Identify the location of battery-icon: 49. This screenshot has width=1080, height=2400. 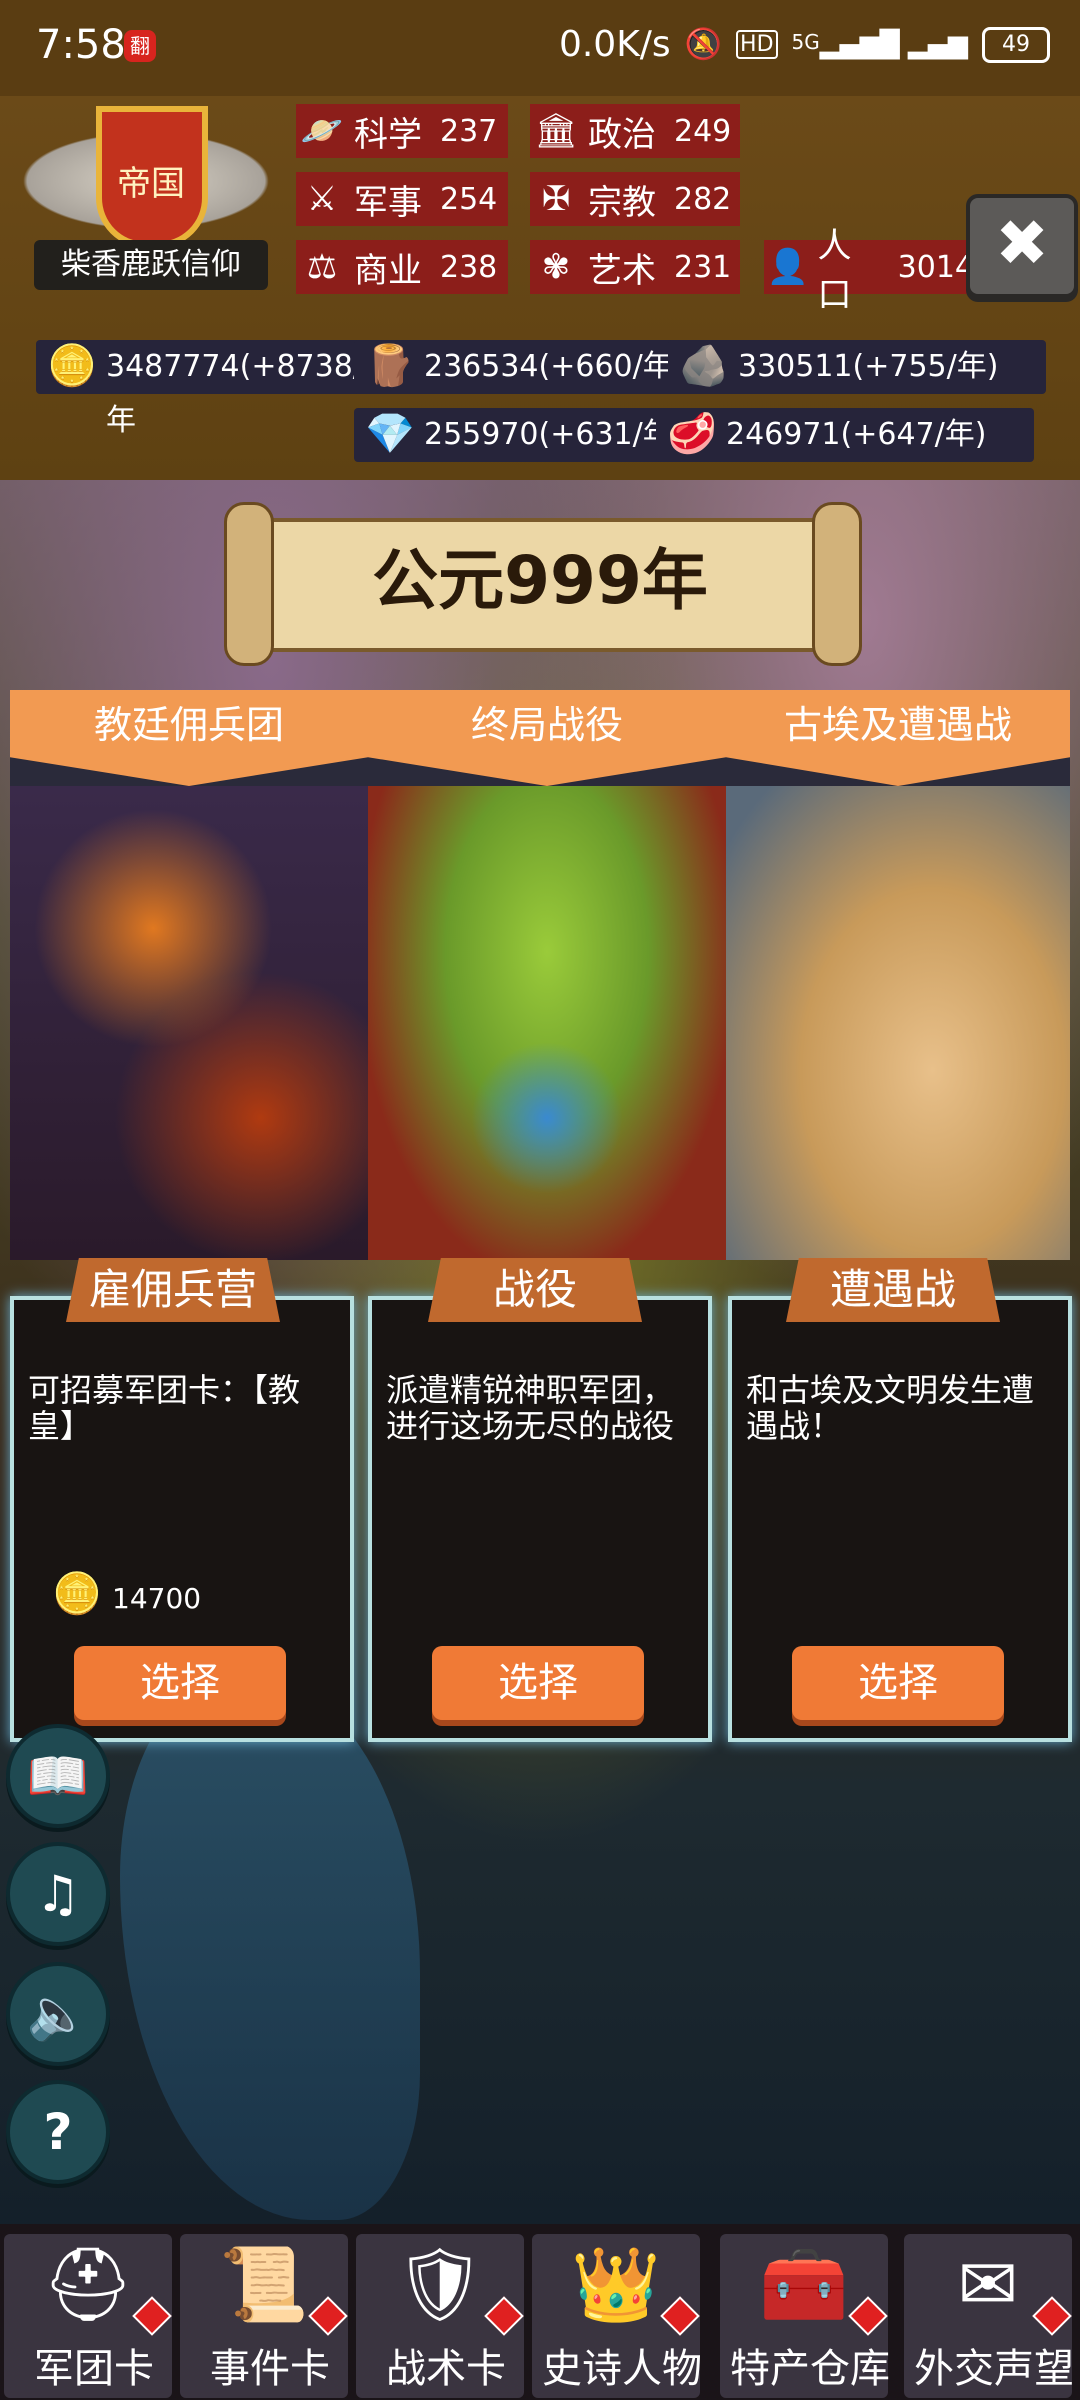
(1016, 44).